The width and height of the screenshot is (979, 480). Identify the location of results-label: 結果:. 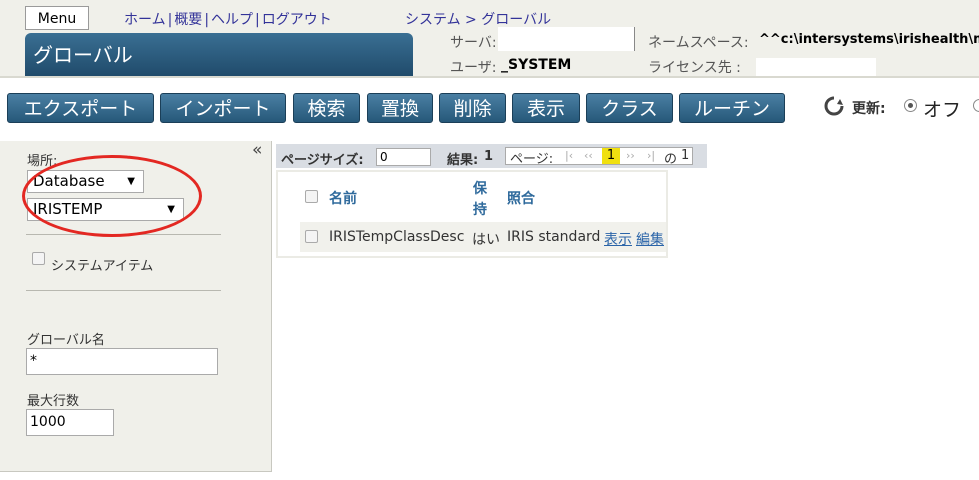
(463, 160).